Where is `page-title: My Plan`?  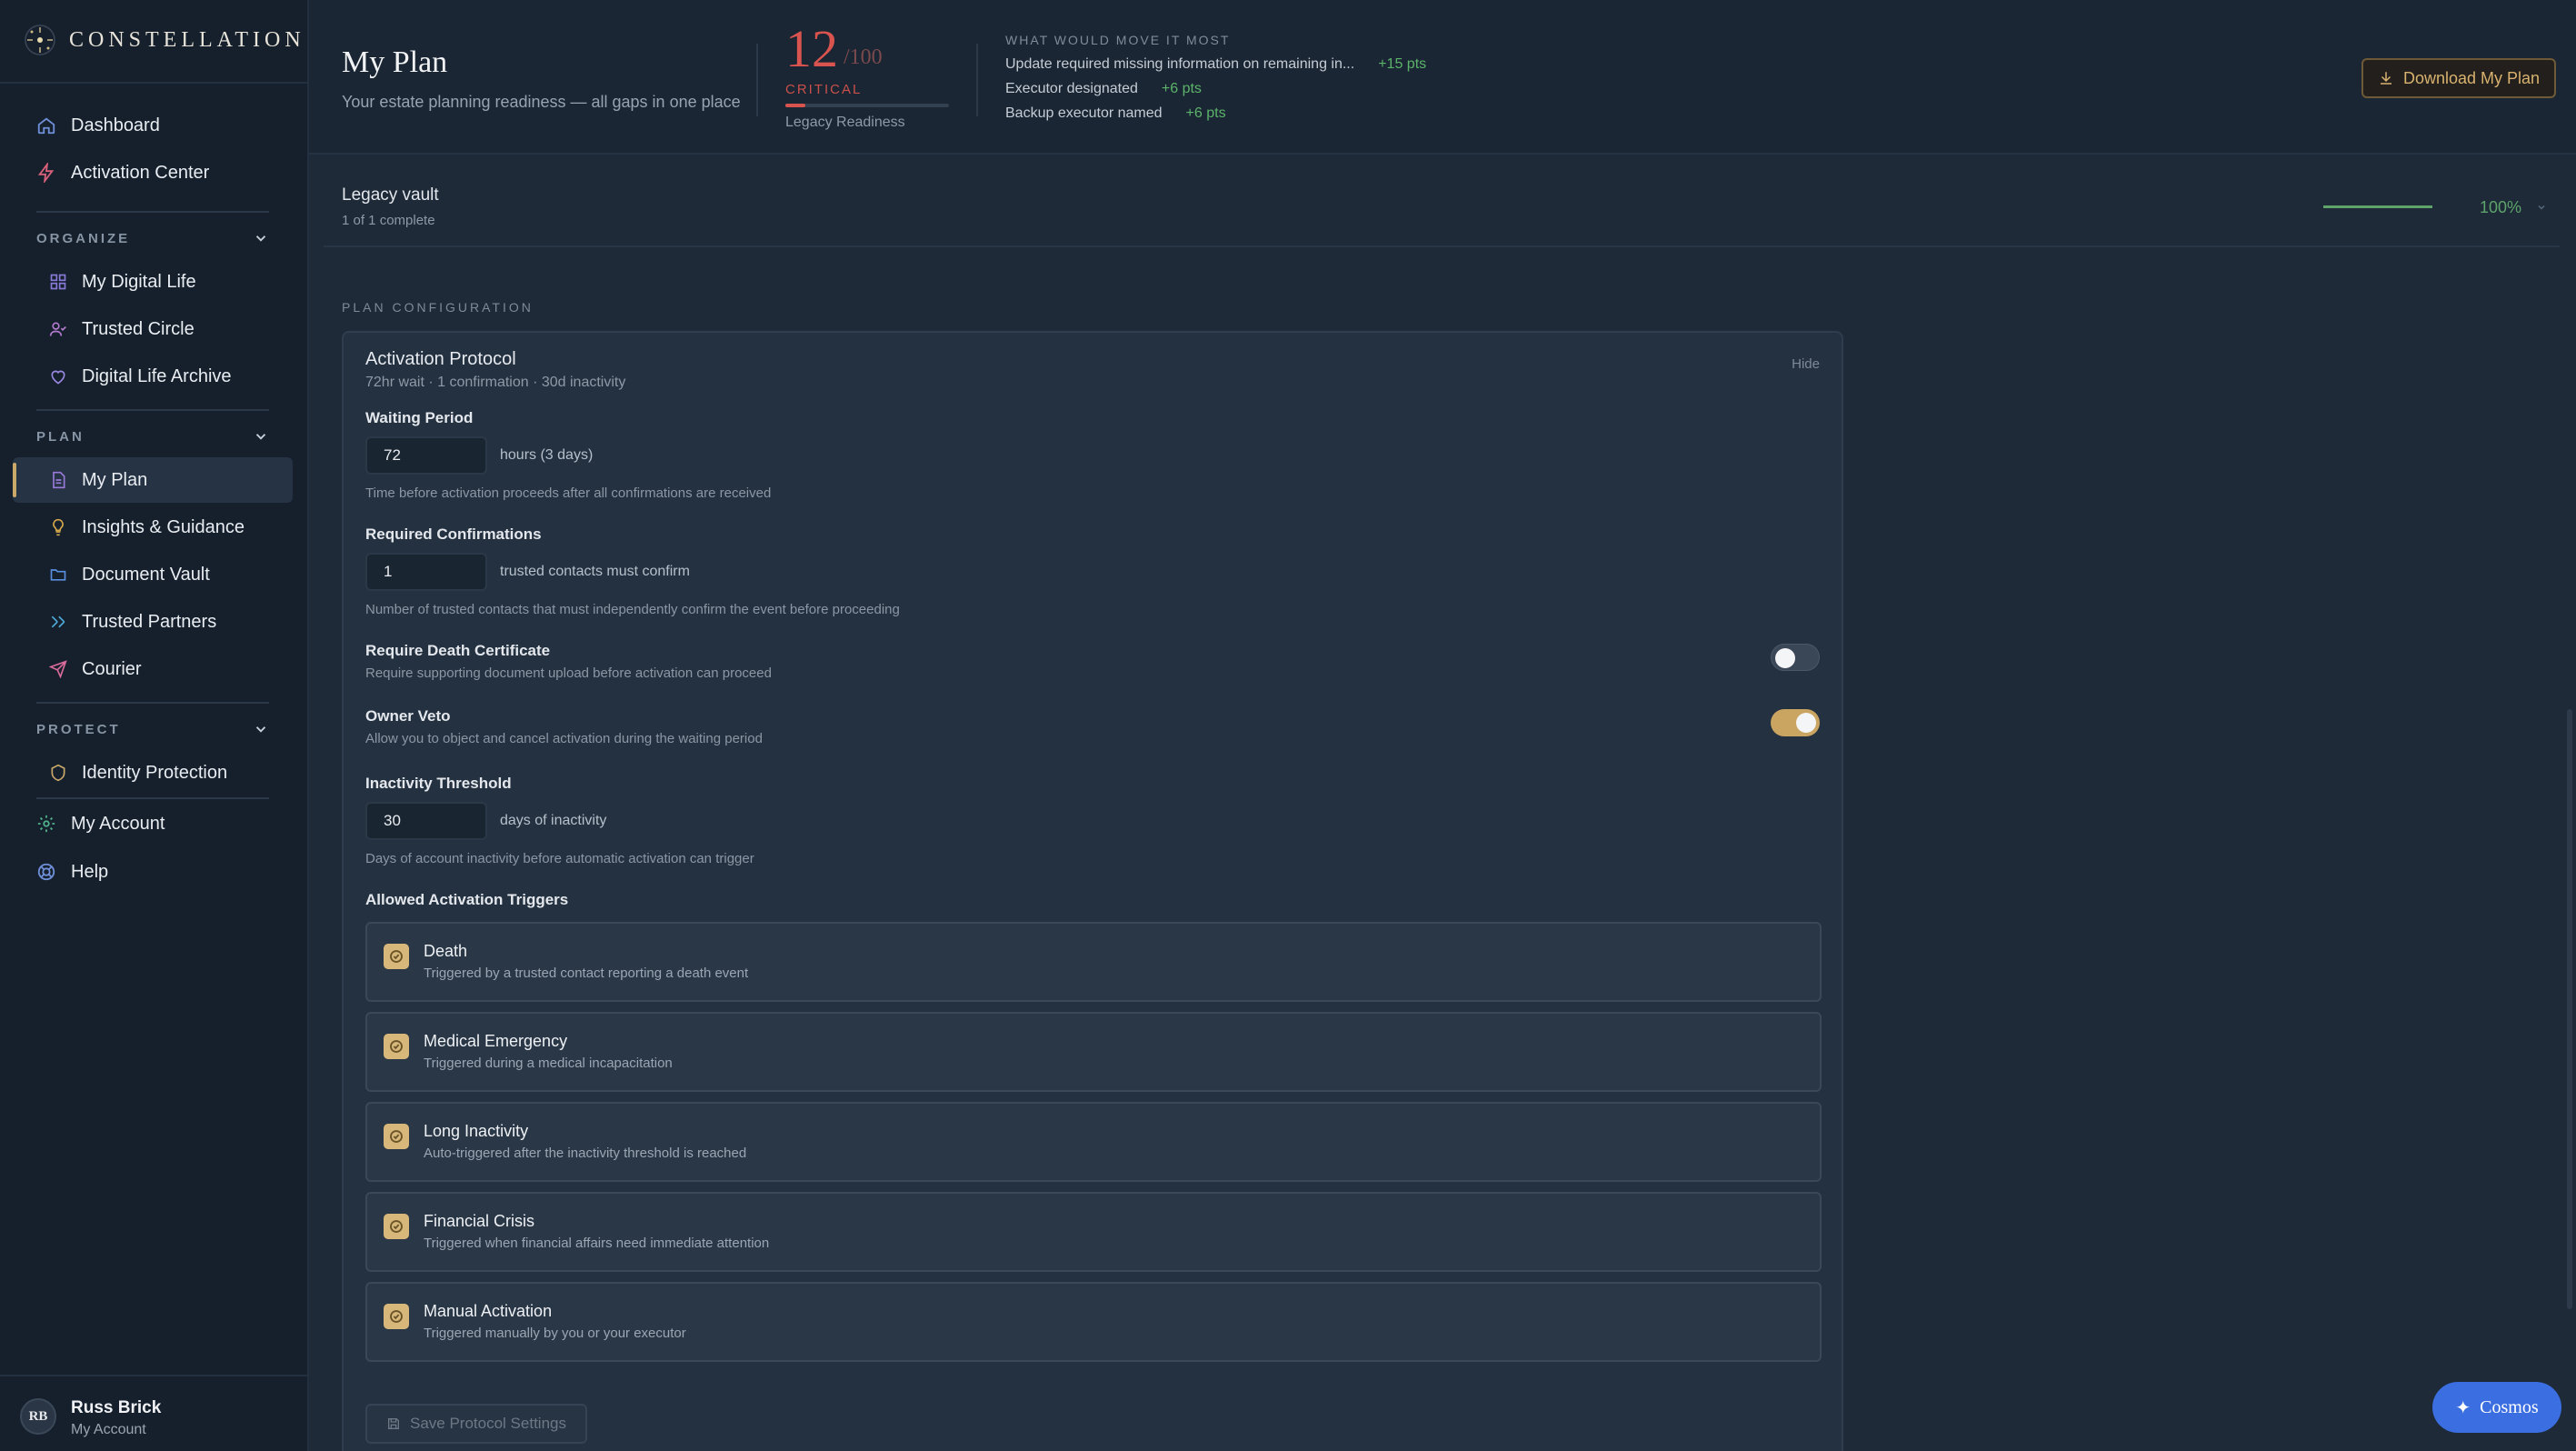
page-title: My Plan is located at coordinates (395, 62).